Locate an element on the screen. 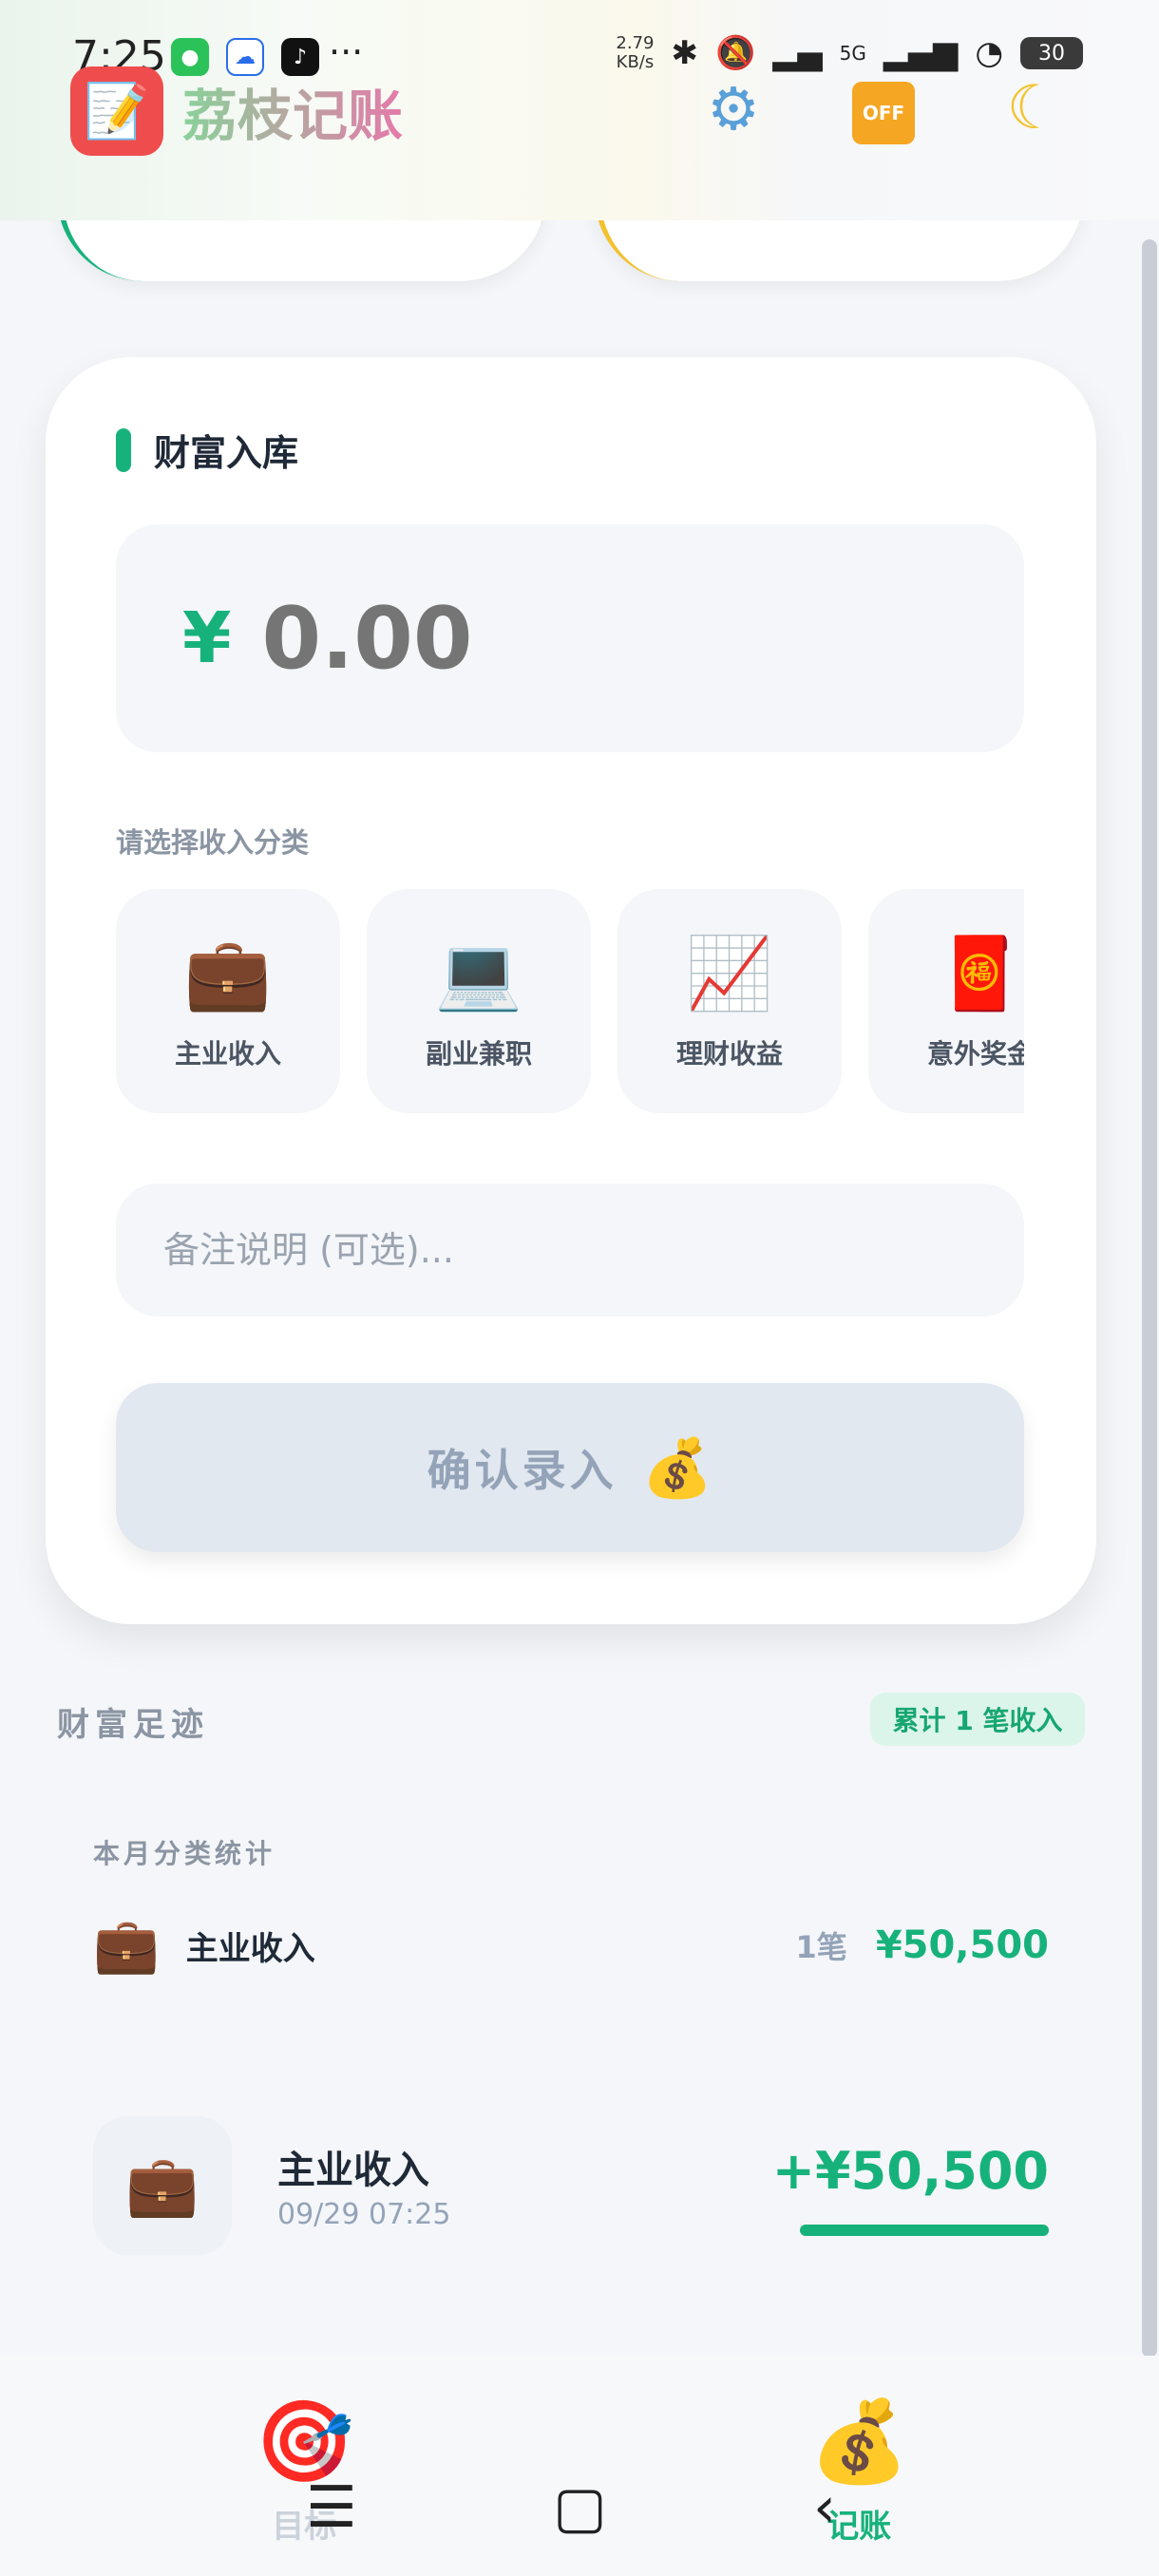 The height and width of the screenshot is (2576, 1159). record-name: 主业收入 is located at coordinates (353, 2170).